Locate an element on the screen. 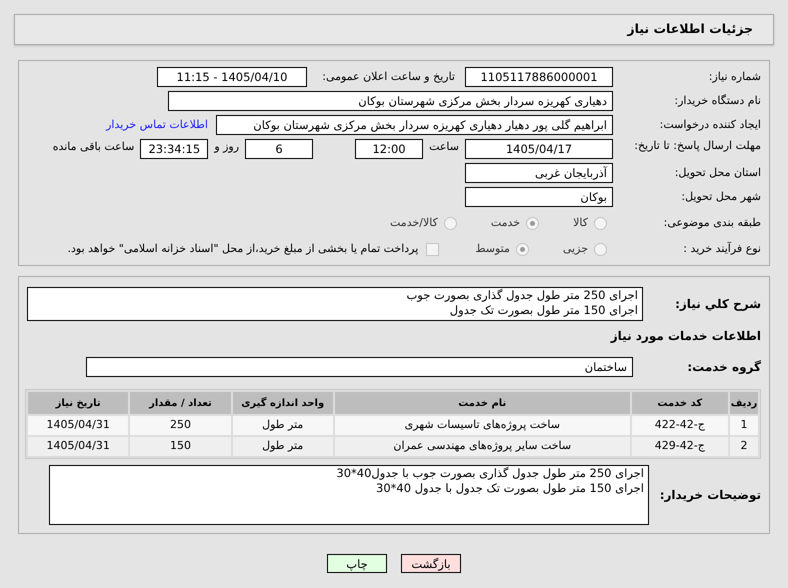 The width and height of the screenshot is (788, 588). page-title: جزئیات اطلاعات نیاز is located at coordinates (690, 29).